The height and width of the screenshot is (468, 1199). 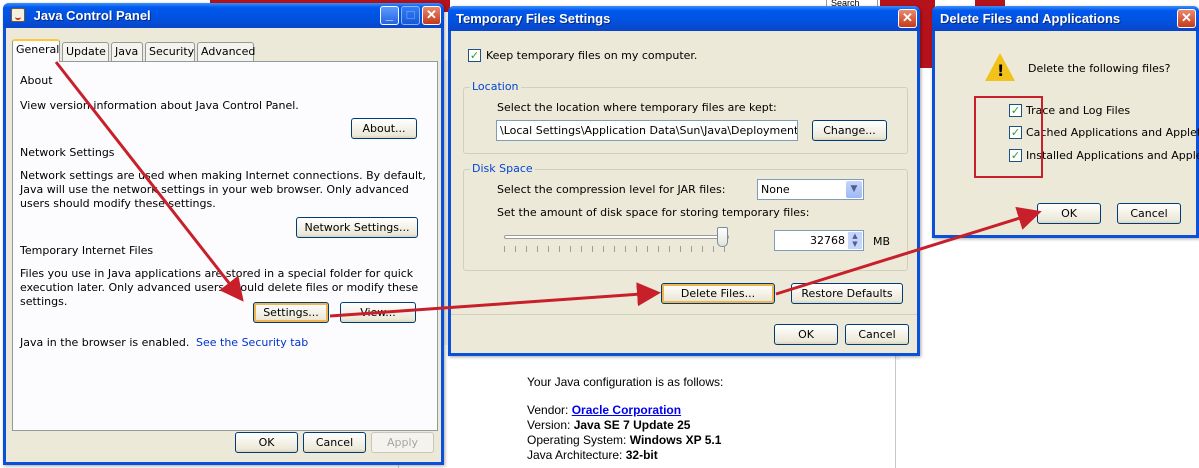 I want to click on config-os-value: Windows XP 5.1, so click(x=675, y=440).